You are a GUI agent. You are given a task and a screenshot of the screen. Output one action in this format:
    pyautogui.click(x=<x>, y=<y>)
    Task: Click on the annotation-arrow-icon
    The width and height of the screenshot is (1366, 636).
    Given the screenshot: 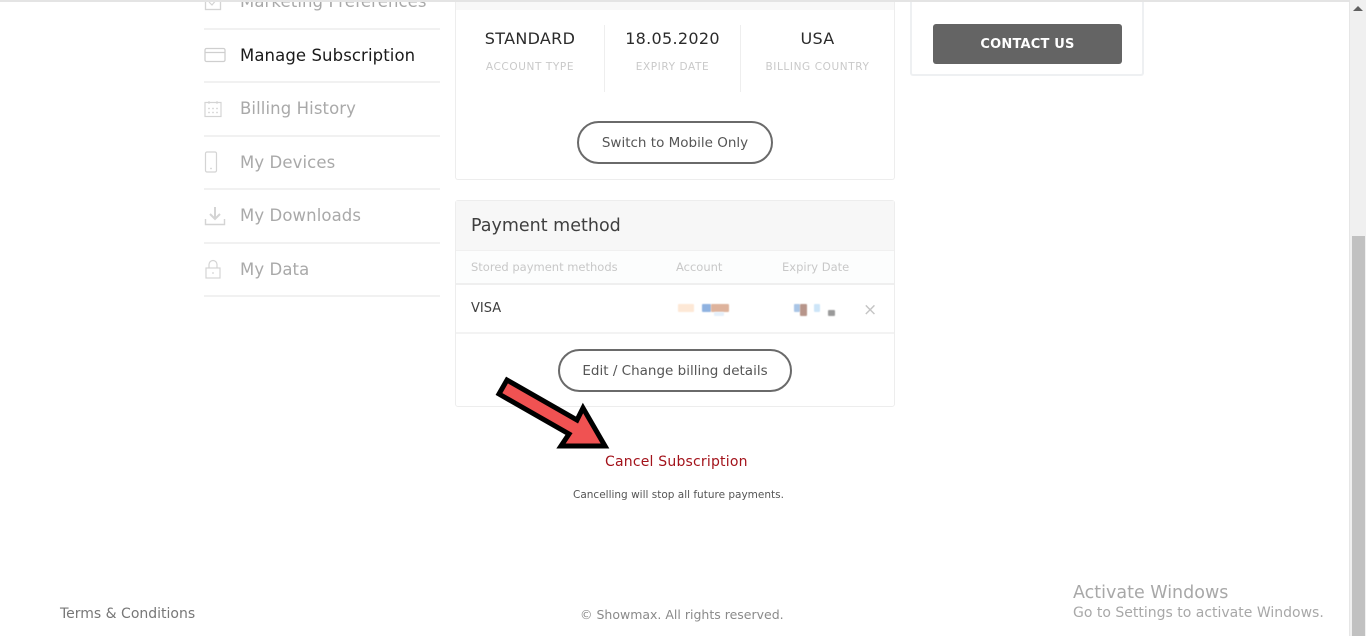 What is the action you would take?
    pyautogui.click(x=552, y=412)
    